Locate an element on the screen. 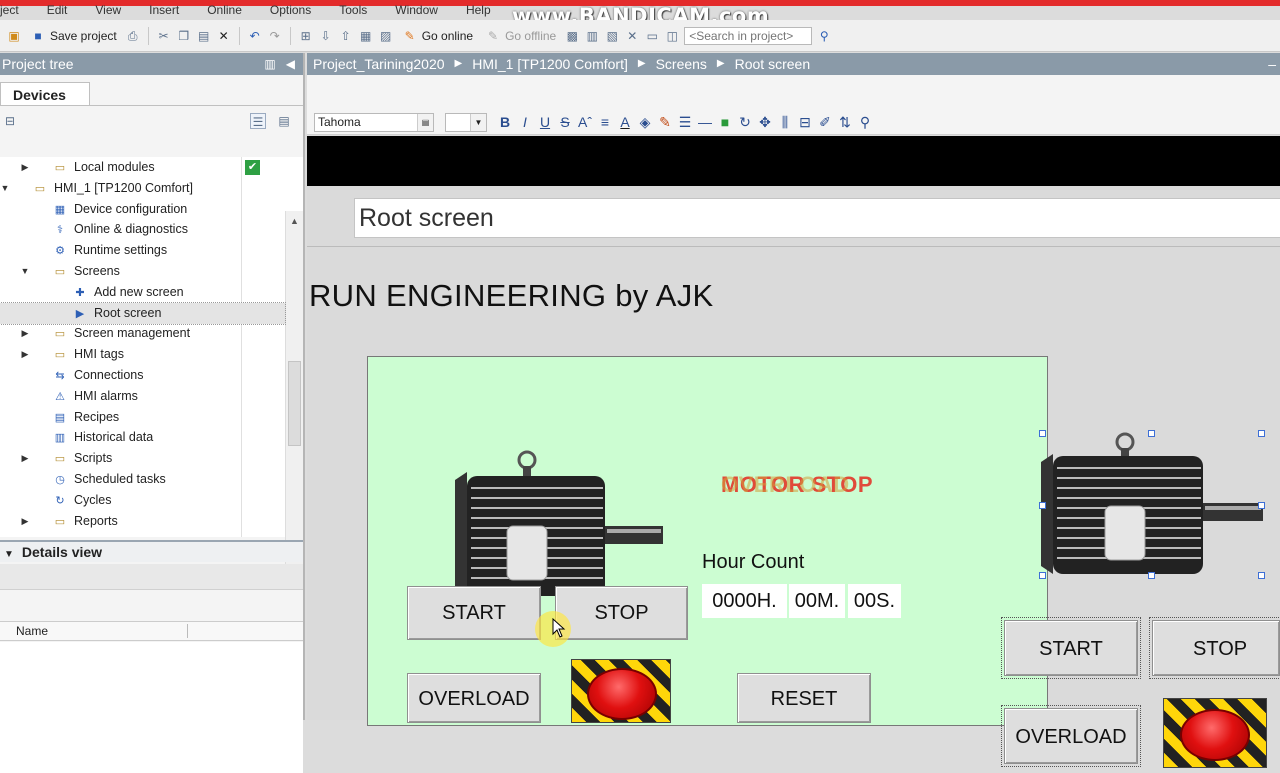  breadcrumb-hmi: HMI_1 [TP1200 Comfort] is located at coordinates (550, 64).